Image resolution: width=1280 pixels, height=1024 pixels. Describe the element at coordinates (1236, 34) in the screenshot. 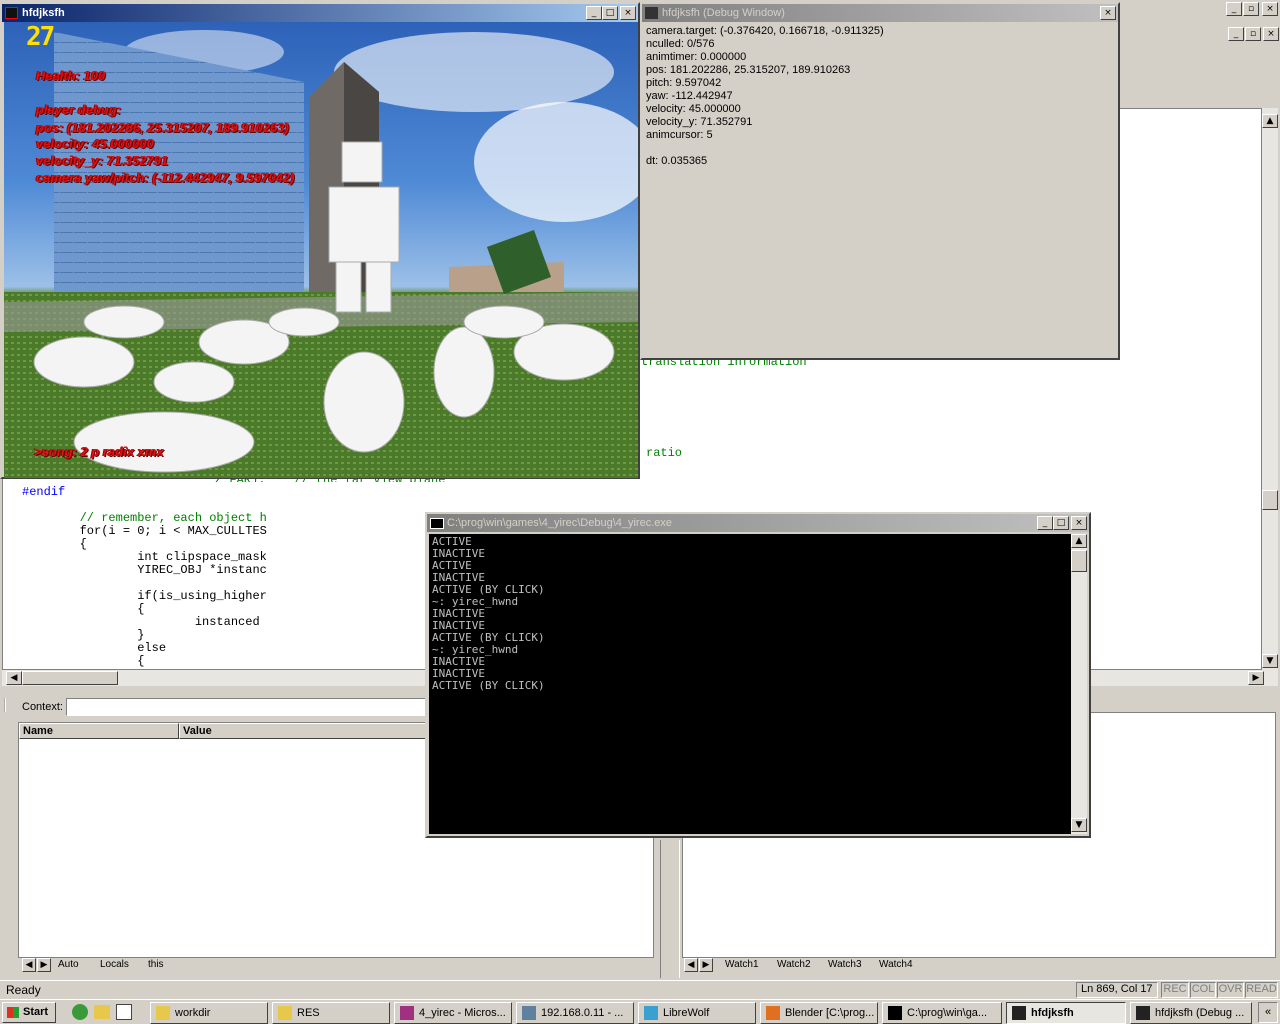

I see `mdi-minimize-button: _` at that location.